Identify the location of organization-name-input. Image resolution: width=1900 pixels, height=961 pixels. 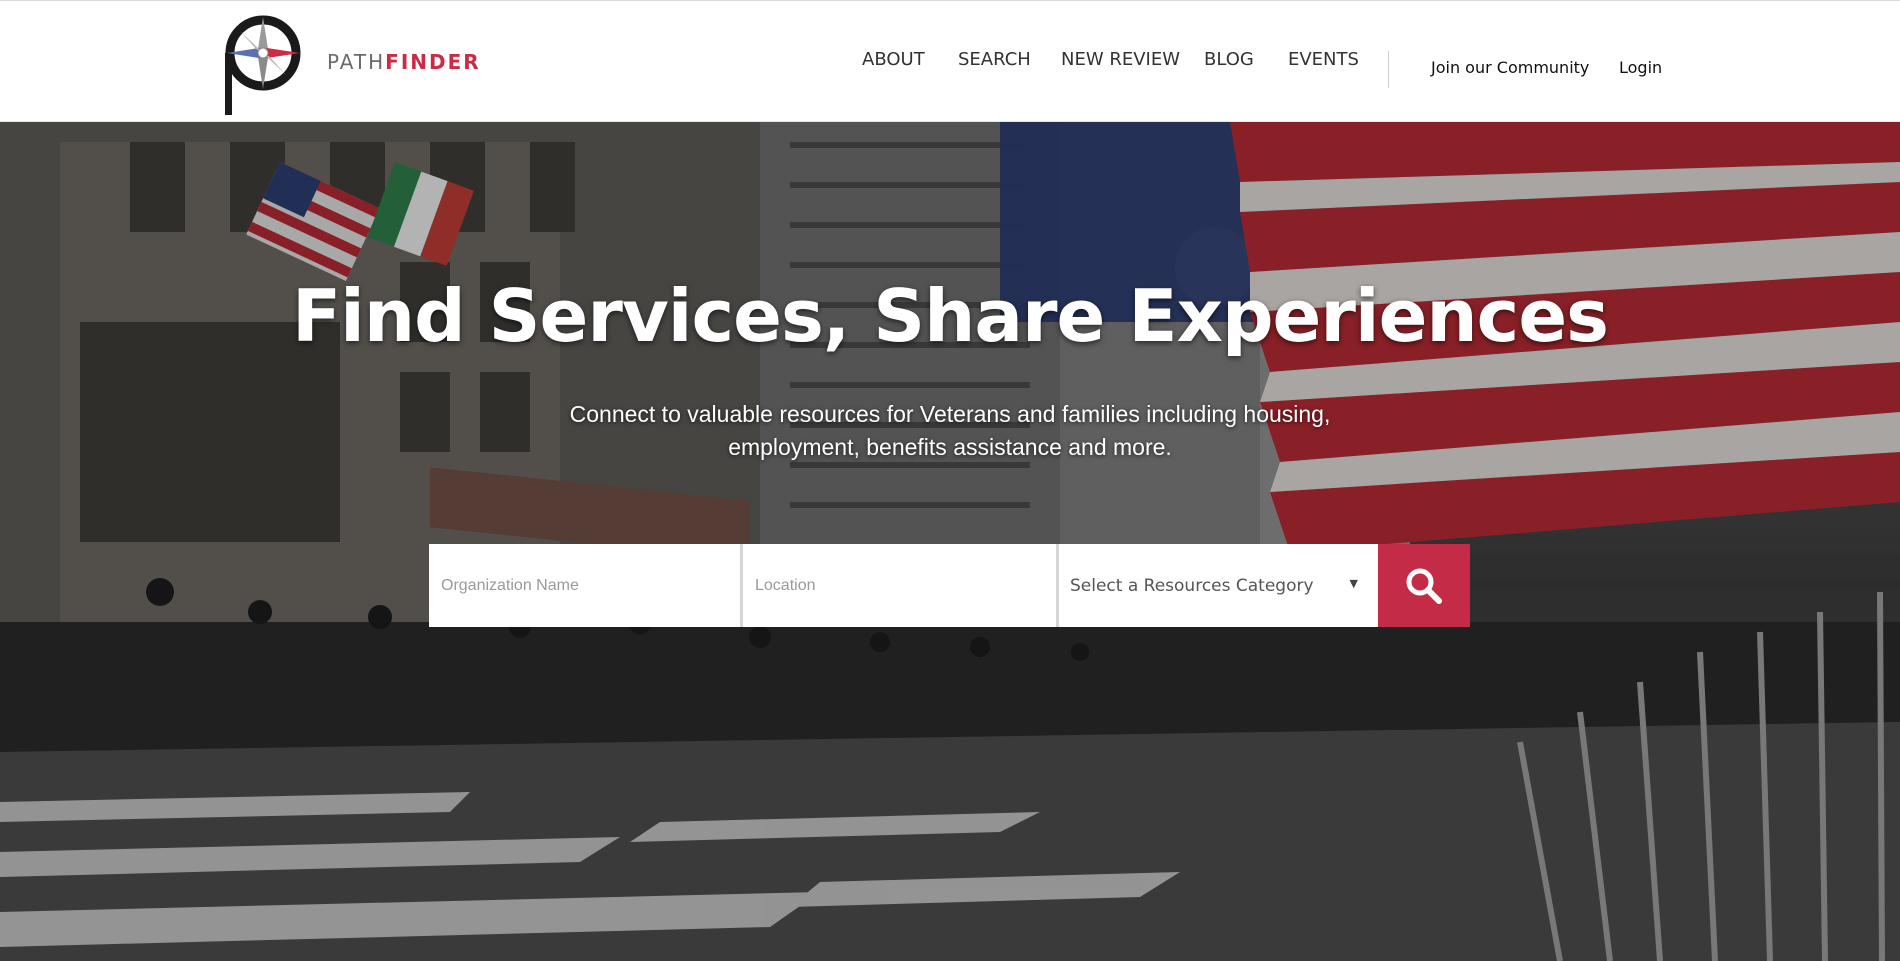
(584, 585).